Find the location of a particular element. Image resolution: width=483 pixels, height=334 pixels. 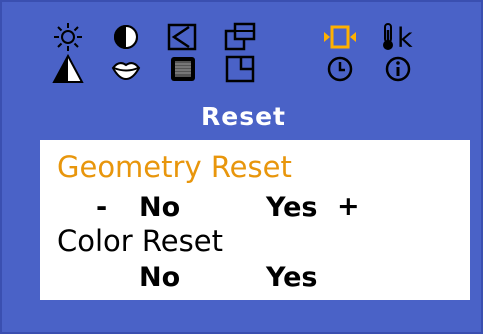

color-temperature-label: k is located at coordinates (405, 38).